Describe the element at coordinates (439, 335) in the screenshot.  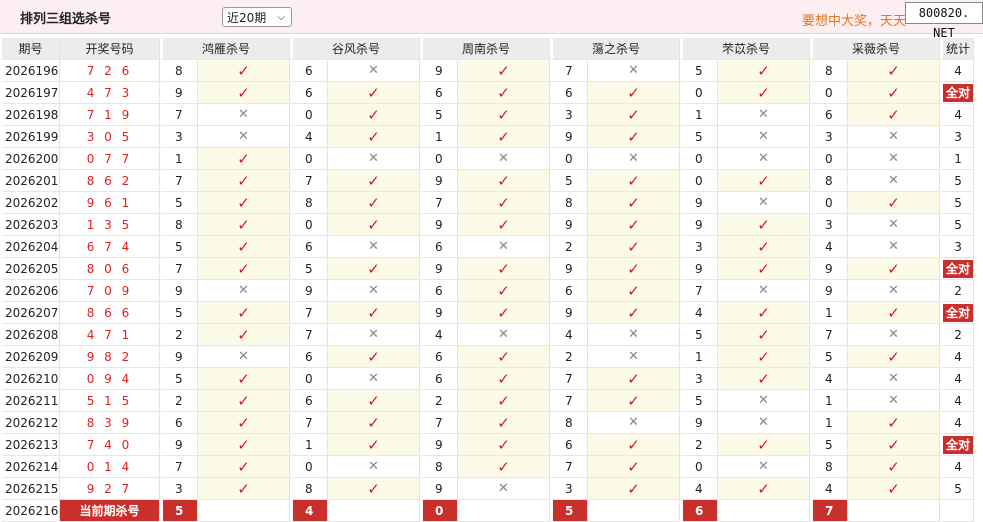
I see `kill-number: 4` at that location.